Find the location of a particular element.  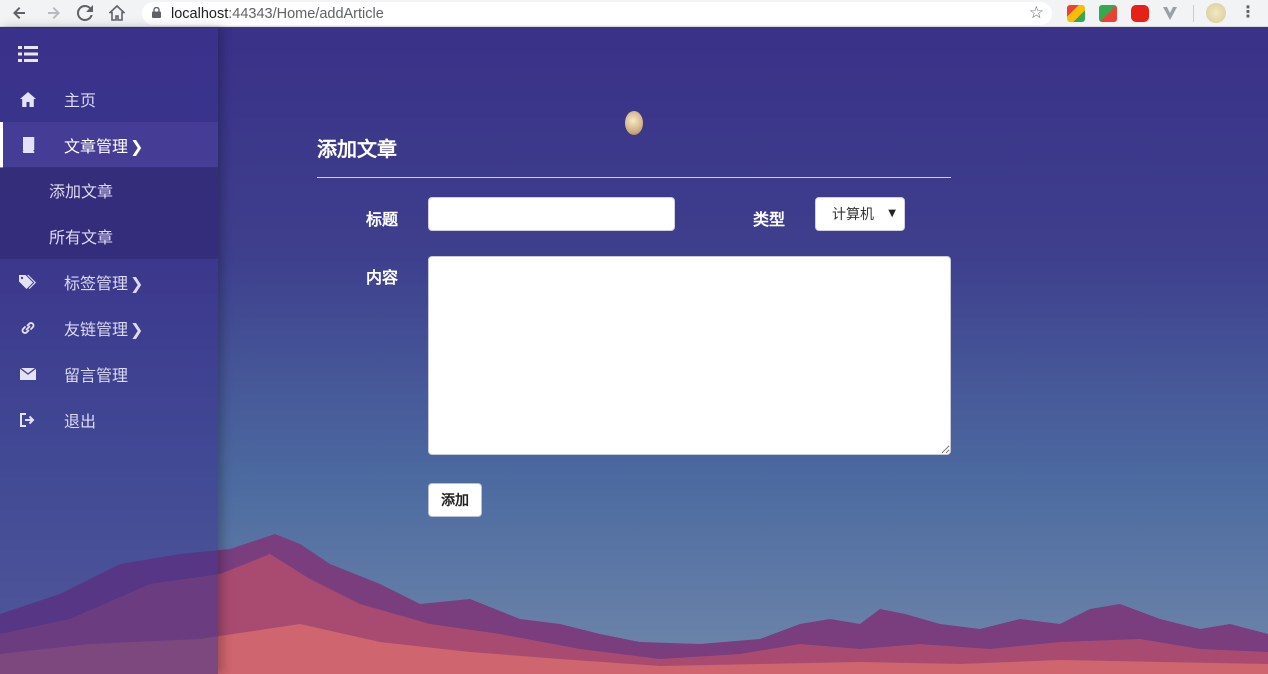

type-select: 计算机 ▼ is located at coordinates (860, 214).